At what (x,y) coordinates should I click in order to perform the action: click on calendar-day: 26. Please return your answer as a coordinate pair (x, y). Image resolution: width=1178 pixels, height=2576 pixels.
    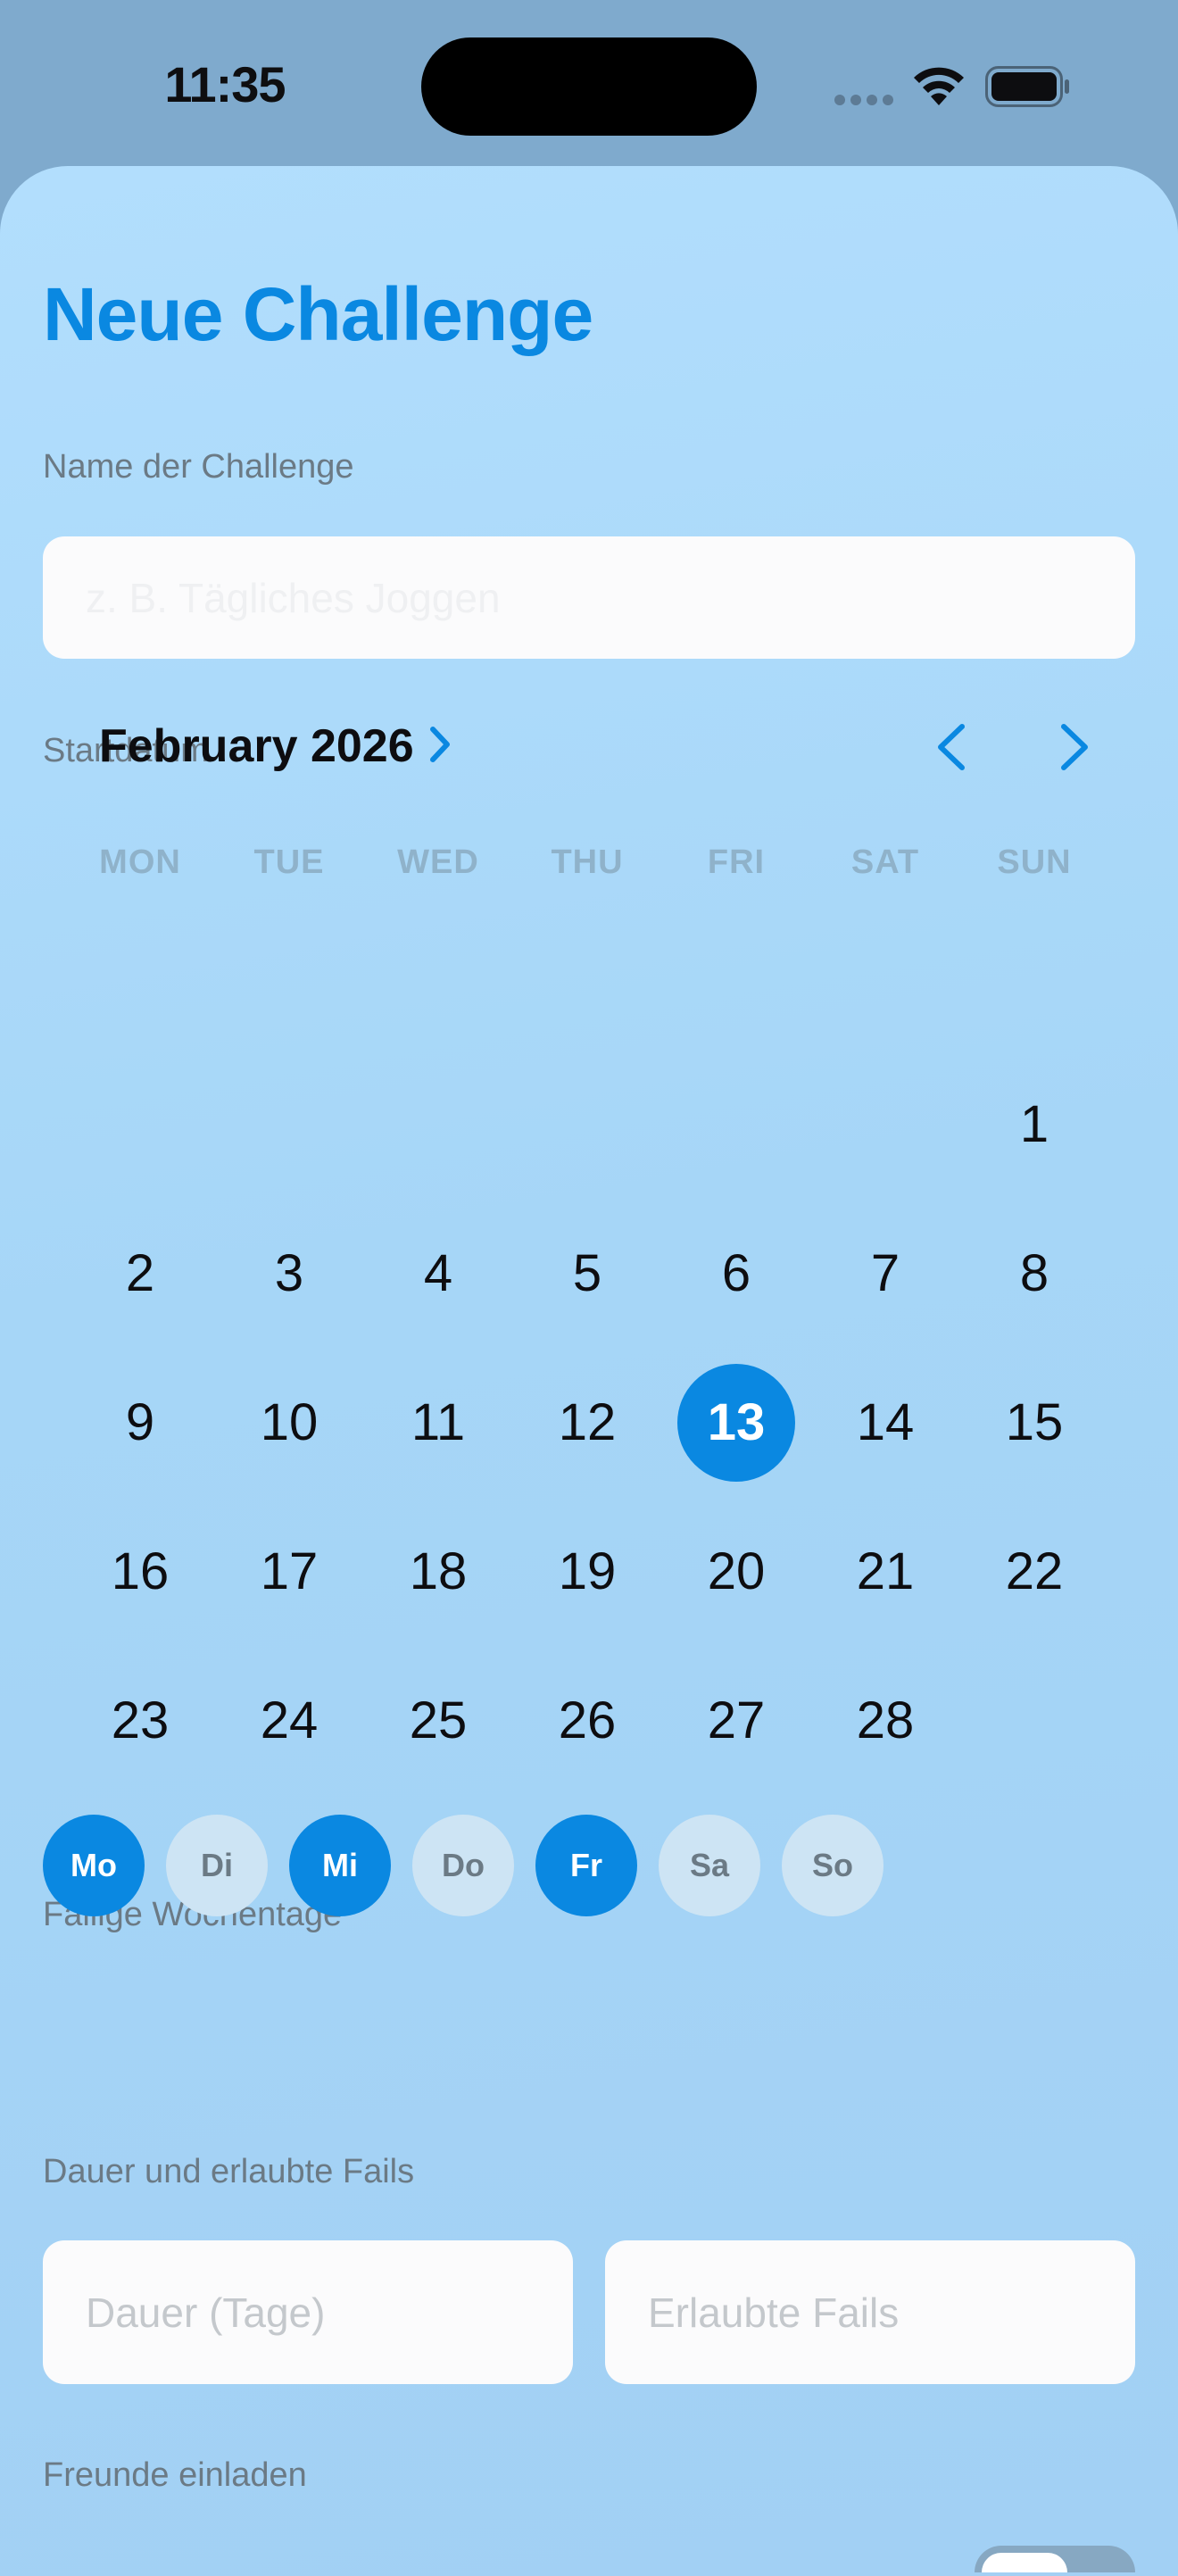
    Looking at the image, I should click on (587, 1721).